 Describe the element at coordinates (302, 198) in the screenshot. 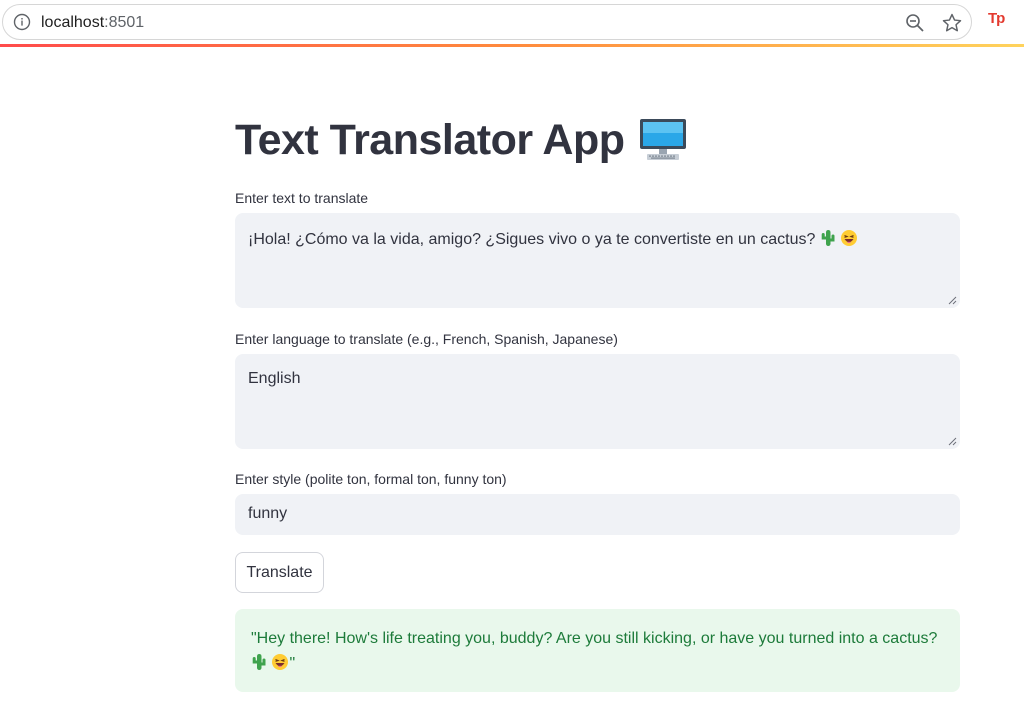

I see `text-label: Enter text to translate` at that location.